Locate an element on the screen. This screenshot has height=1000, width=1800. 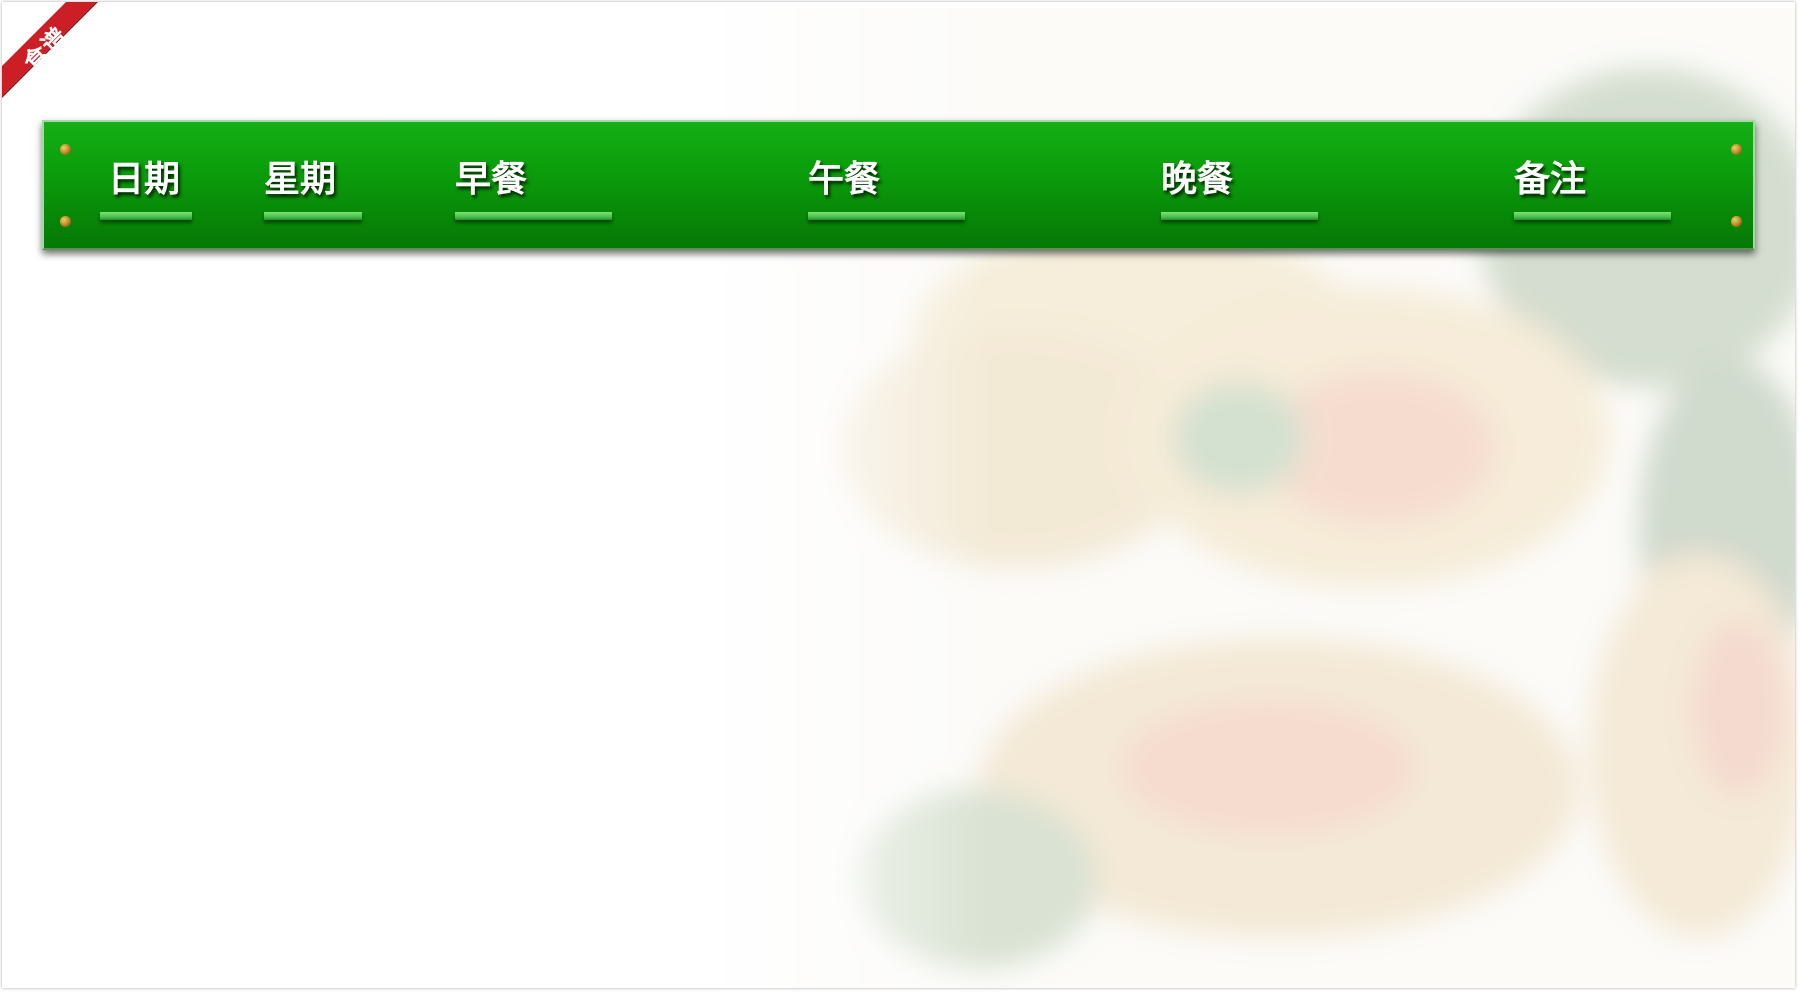
column-label: 晚餐 is located at coordinates (1197, 179).